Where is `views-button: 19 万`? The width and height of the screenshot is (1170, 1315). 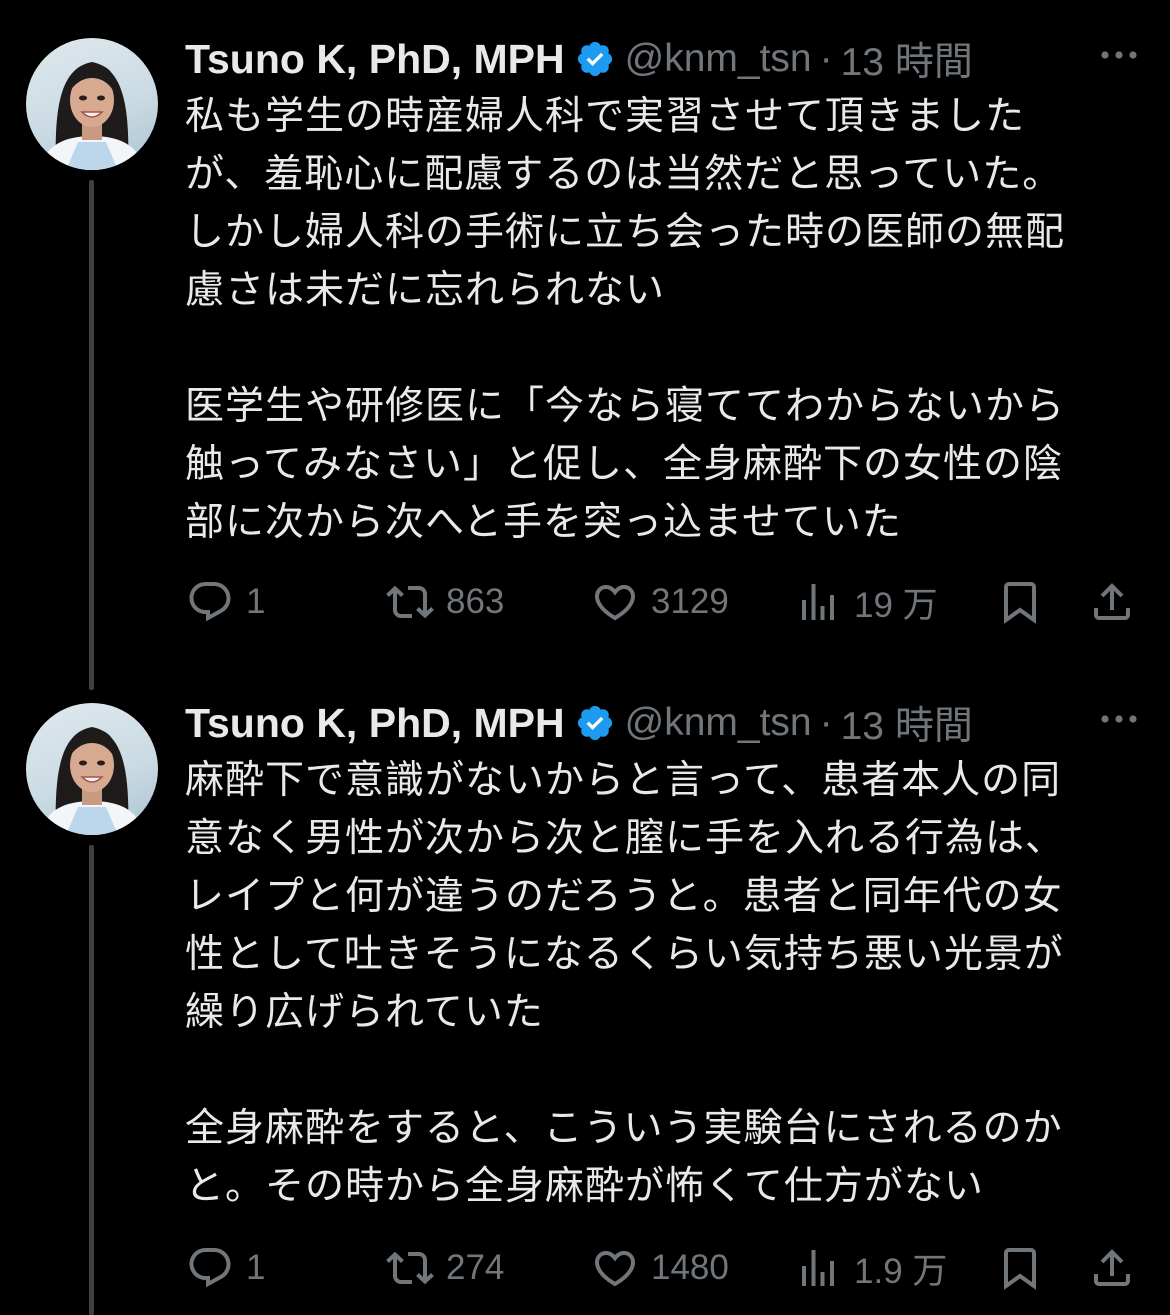 views-button: 19 万 is located at coordinates (866, 602).